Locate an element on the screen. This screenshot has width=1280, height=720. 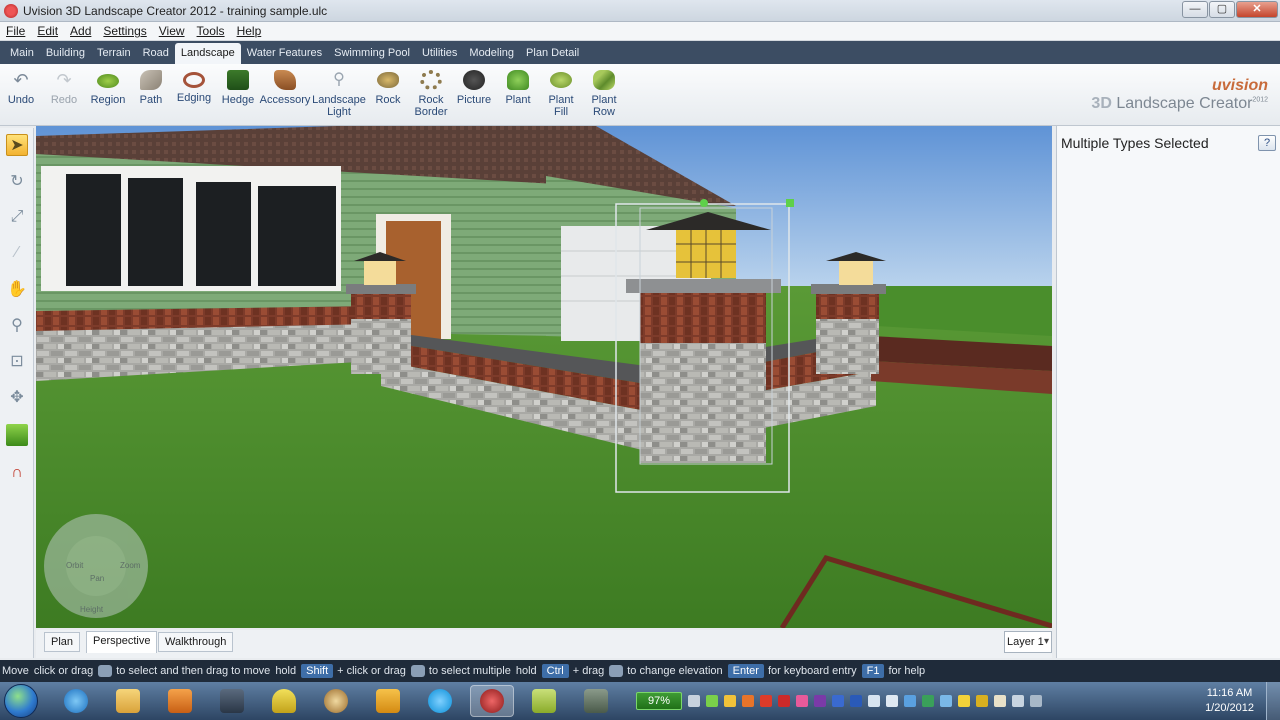
key-f1: F1 is located at coordinates (873, 671).